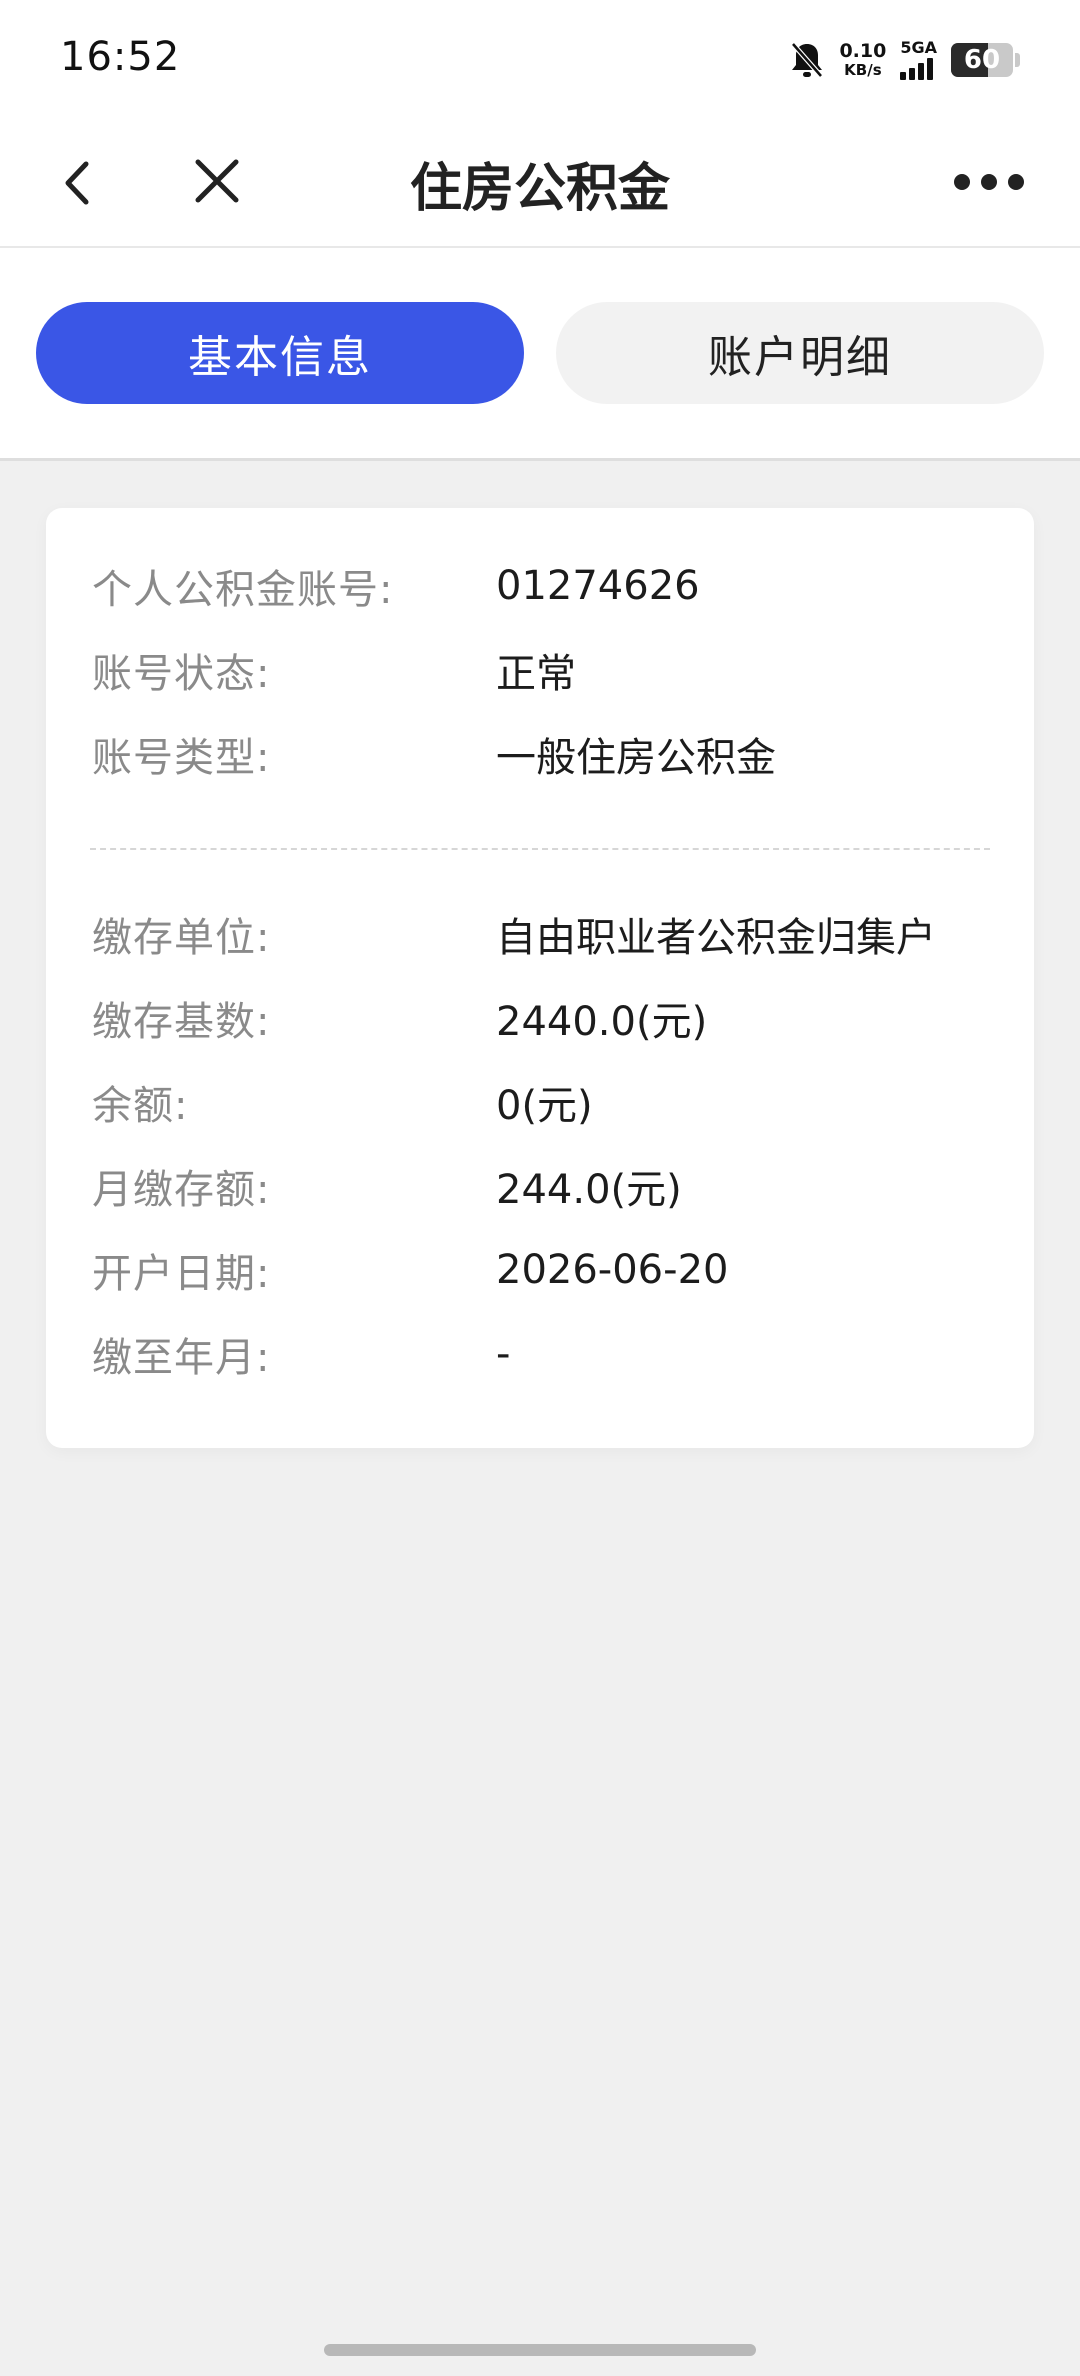  What do you see at coordinates (602, 1022) in the screenshot?
I see `info-value: 2440.0(元)` at bounding box center [602, 1022].